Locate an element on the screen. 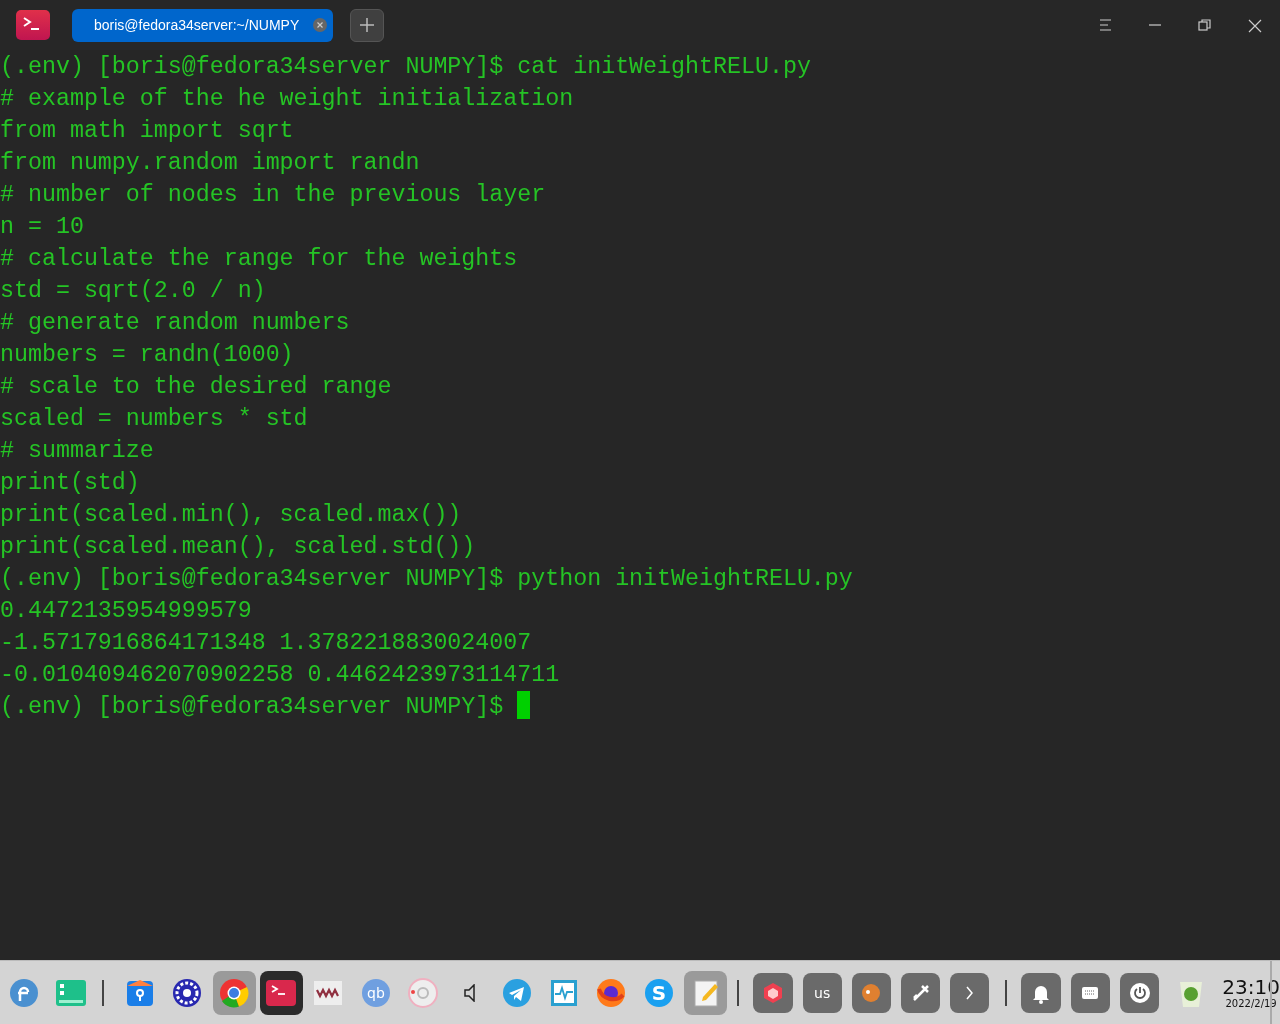 This screenshot has width=1280, height=1024. qb-button: qb is located at coordinates (376, 992).